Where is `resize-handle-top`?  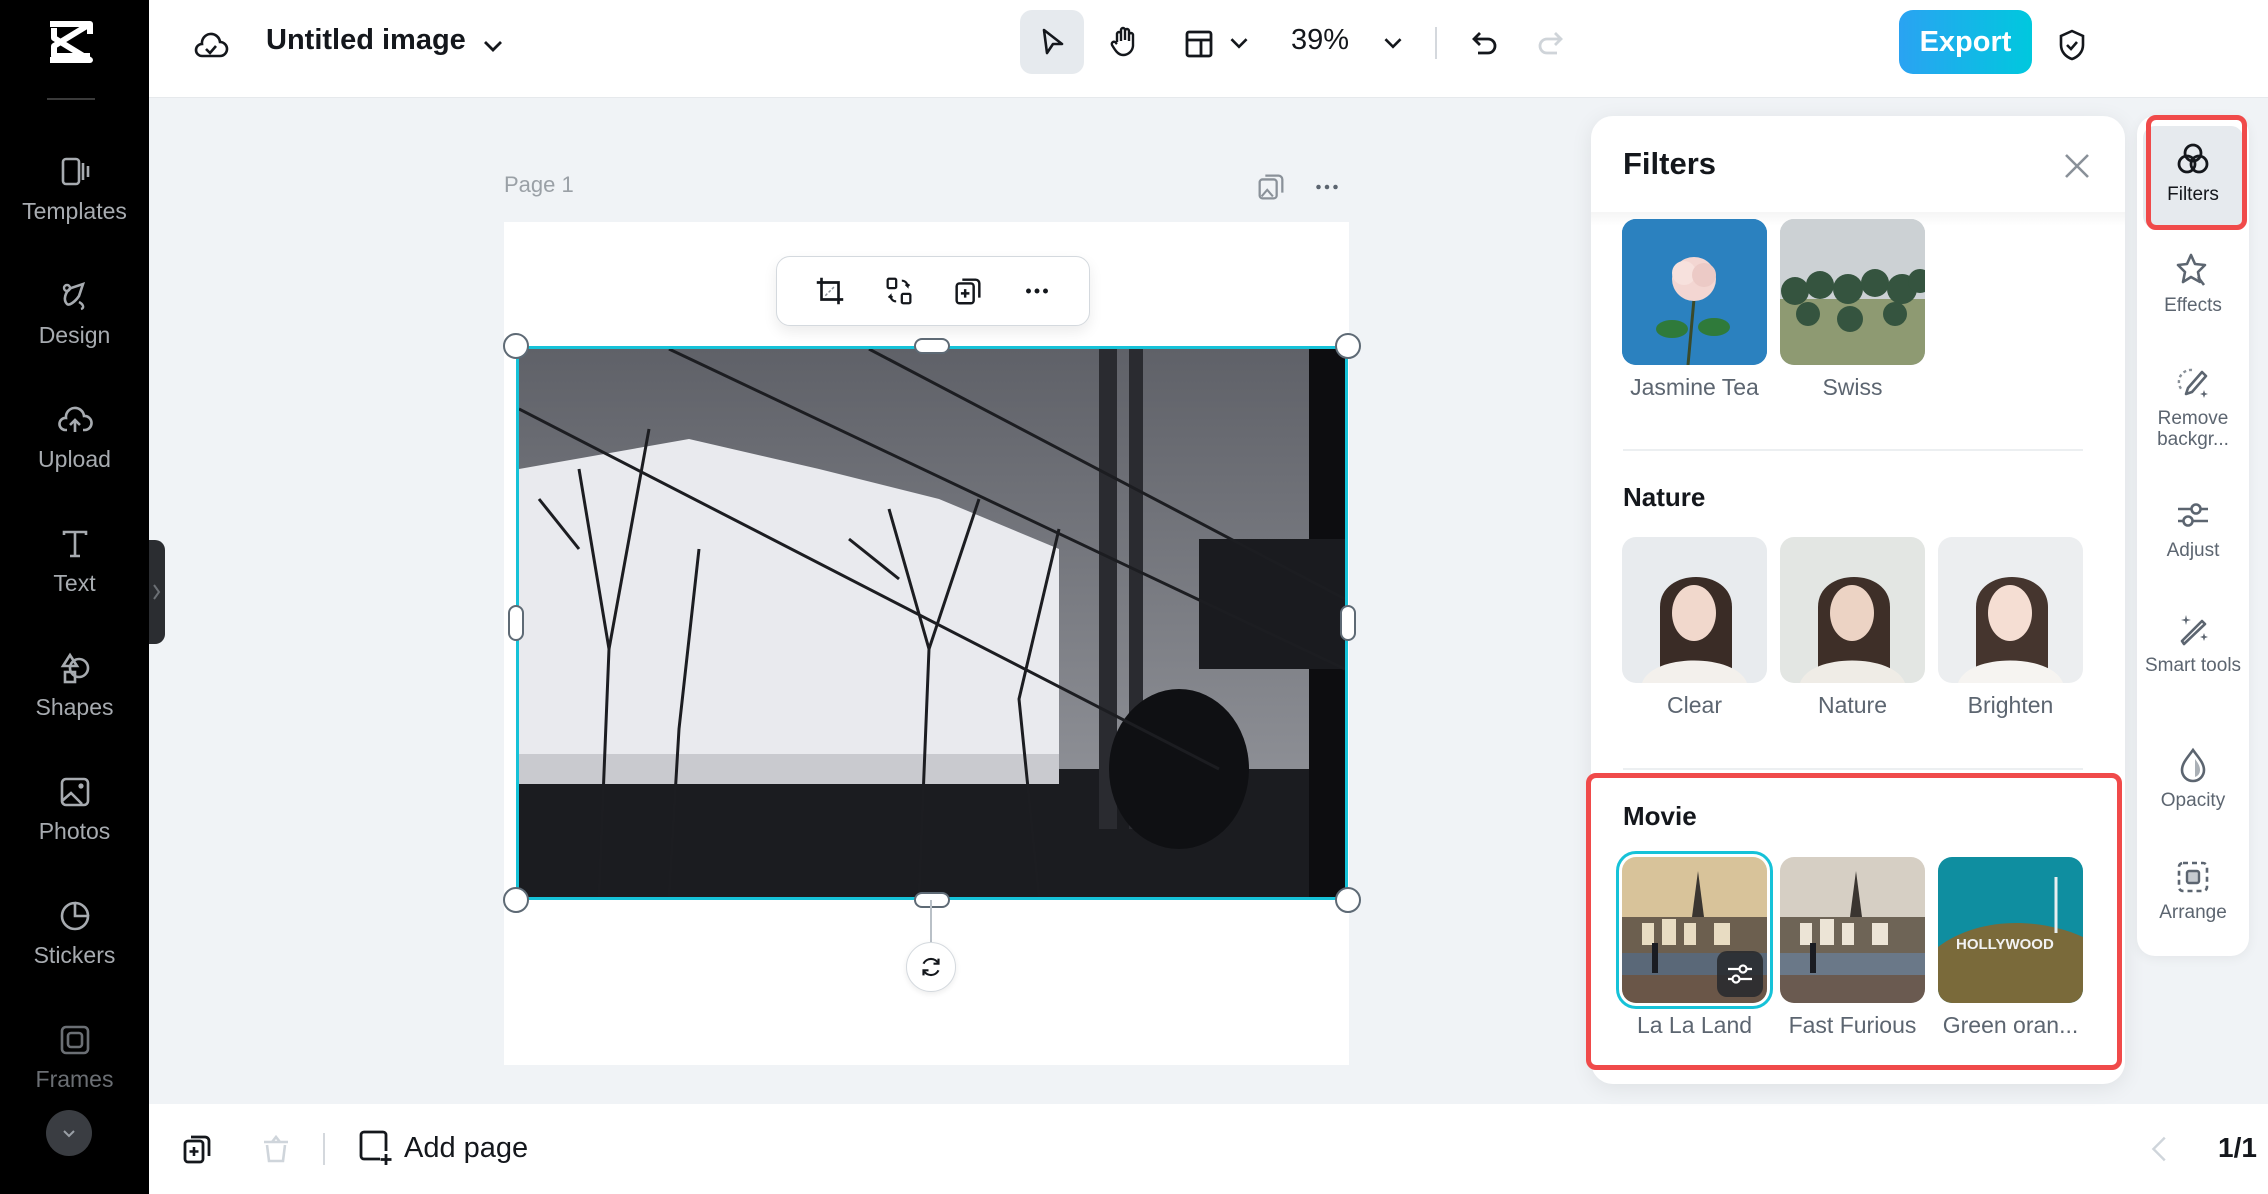
resize-handle-top is located at coordinates (932, 346).